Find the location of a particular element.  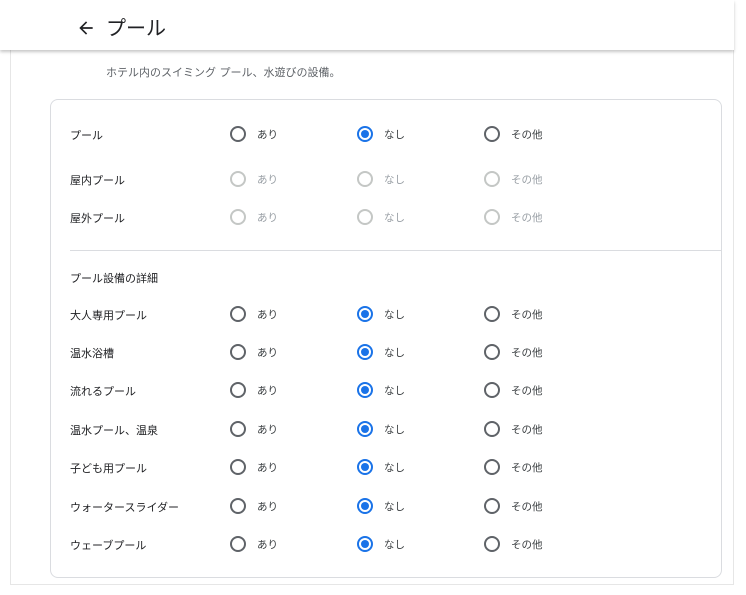

amenity-row: 流れるプール あり なし その他 is located at coordinates (370, 390).